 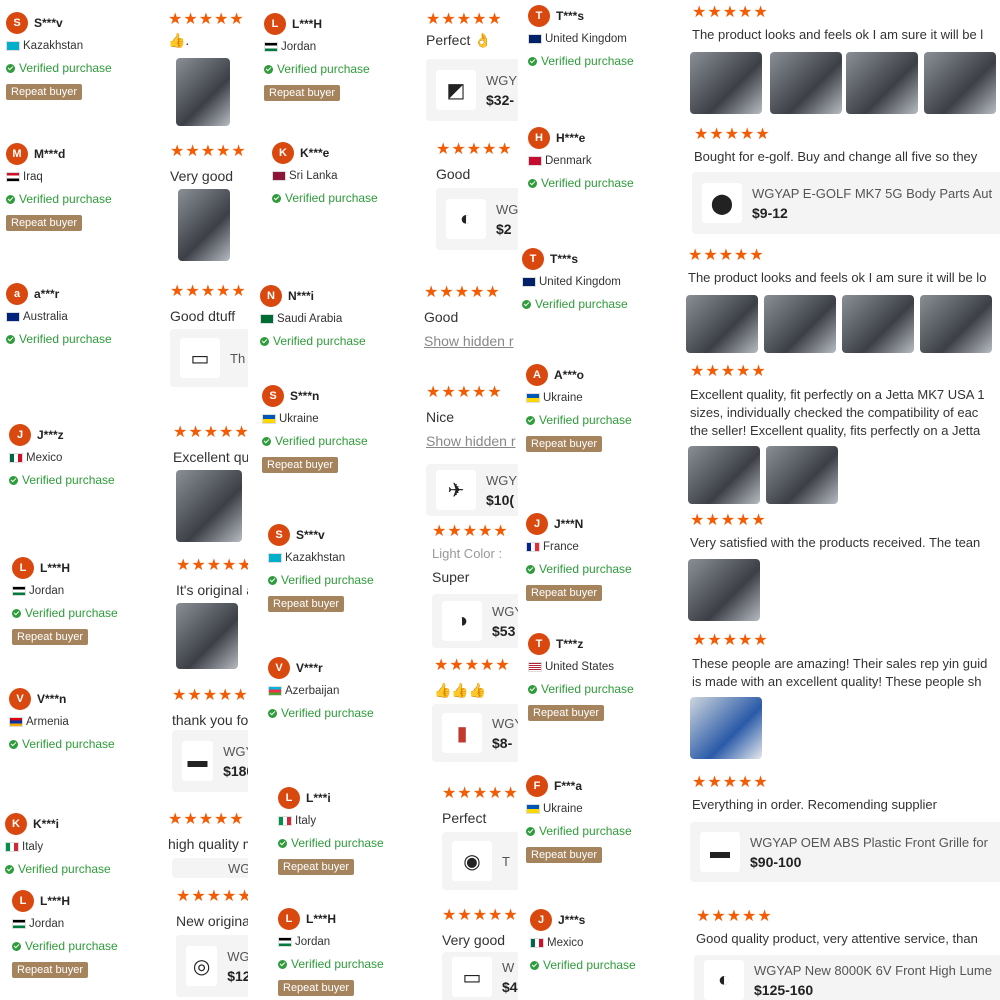 What do you see at coordinates (52, 699) in the screenshot?
I see `reviewer-name: V***n` at bounding box center [52, 699].